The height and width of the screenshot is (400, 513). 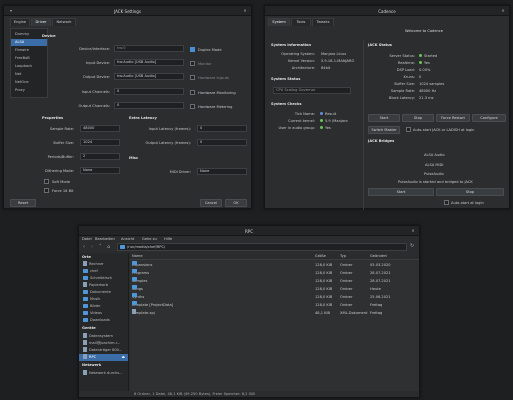 What do you see at coordinates (236, 203) in the screenshot?
I see `ok-button: OK` at bounding box center [236, 203].